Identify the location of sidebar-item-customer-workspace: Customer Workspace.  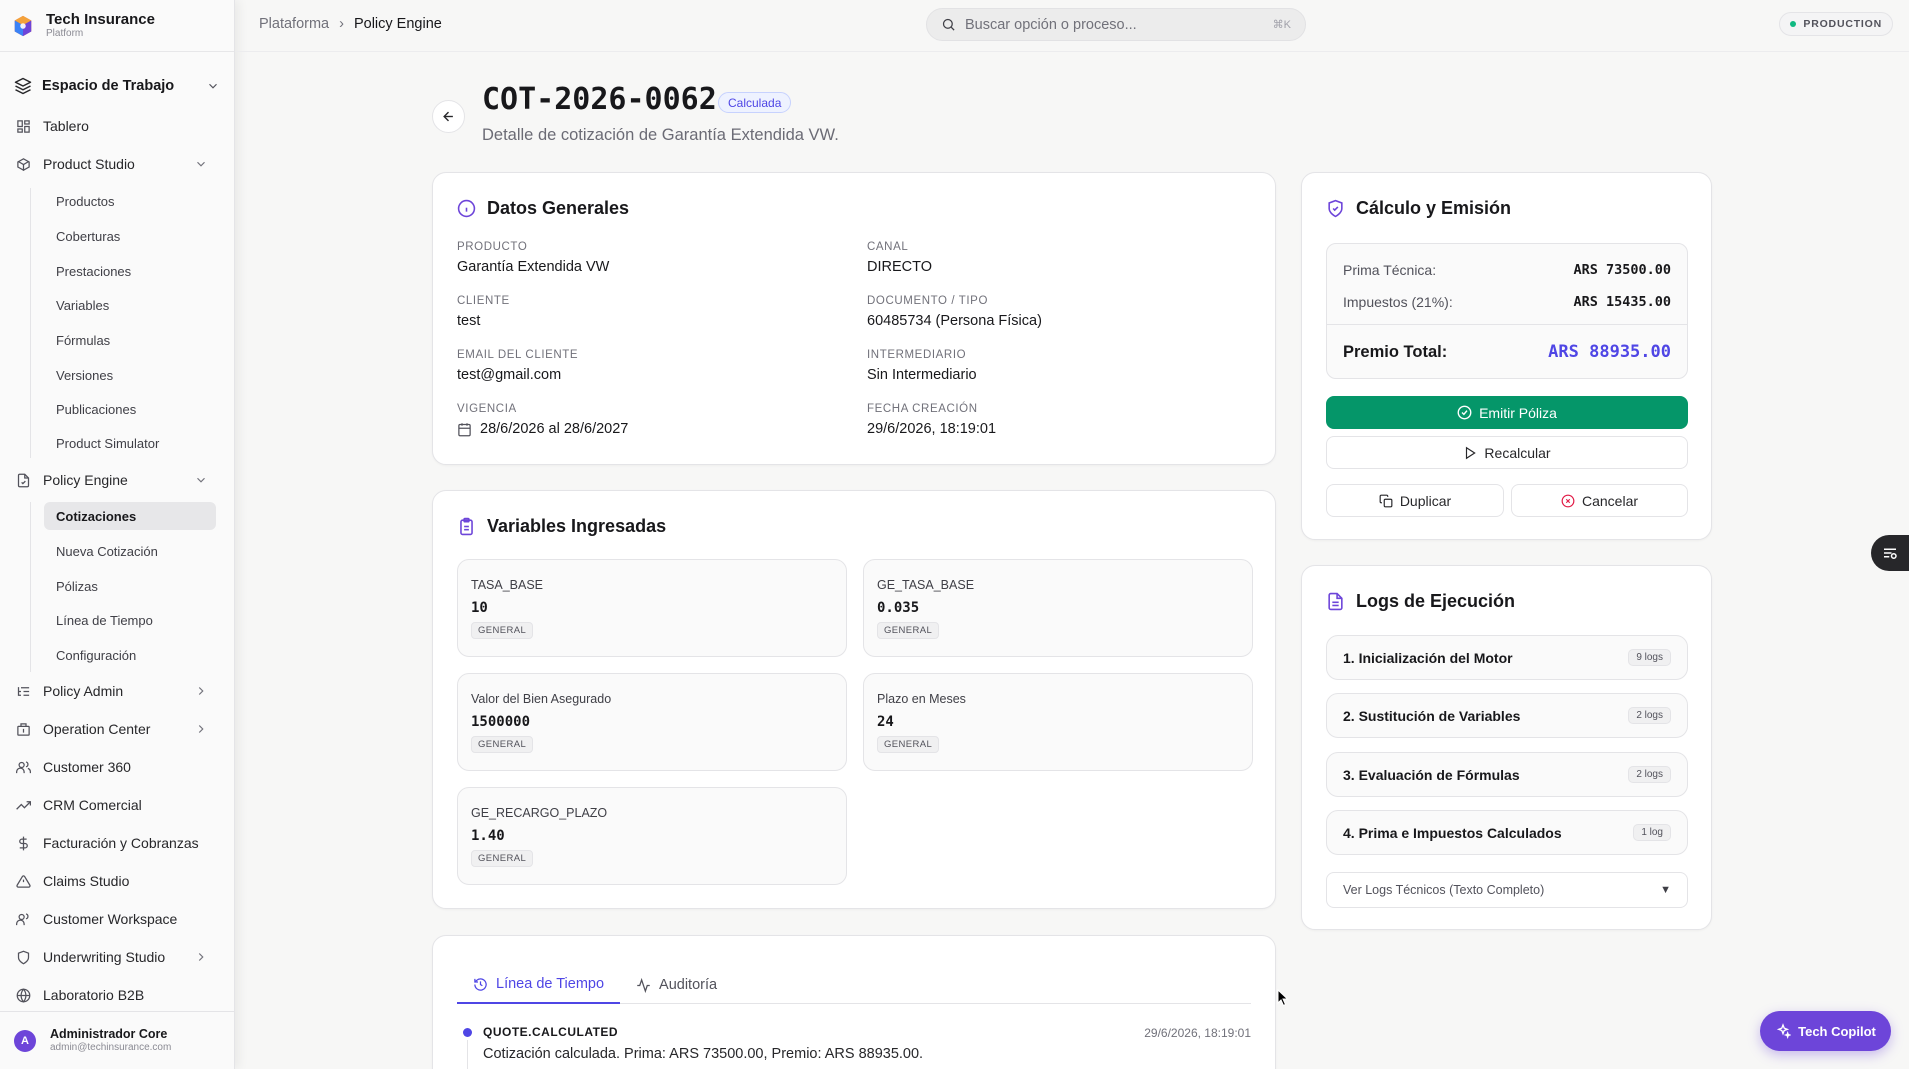
(111, 919).